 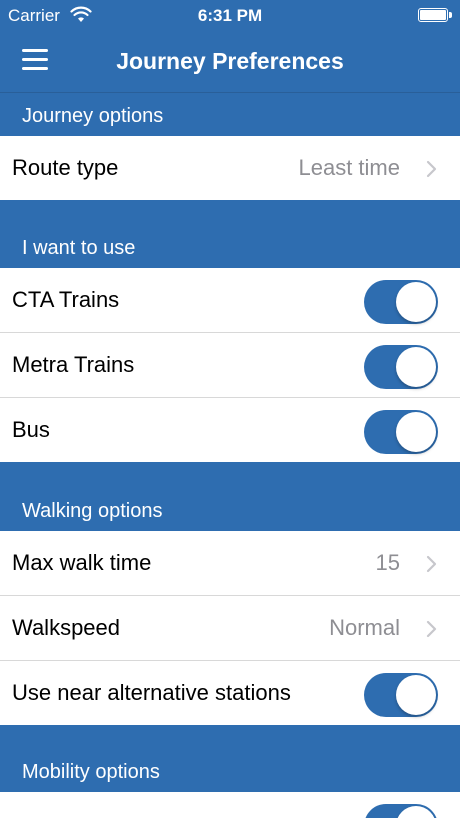 What do you see at coordinates (230, 365) in the screenshot?
I see `metra-trains-row: Metra Trains` at bounding box center [230, 365].